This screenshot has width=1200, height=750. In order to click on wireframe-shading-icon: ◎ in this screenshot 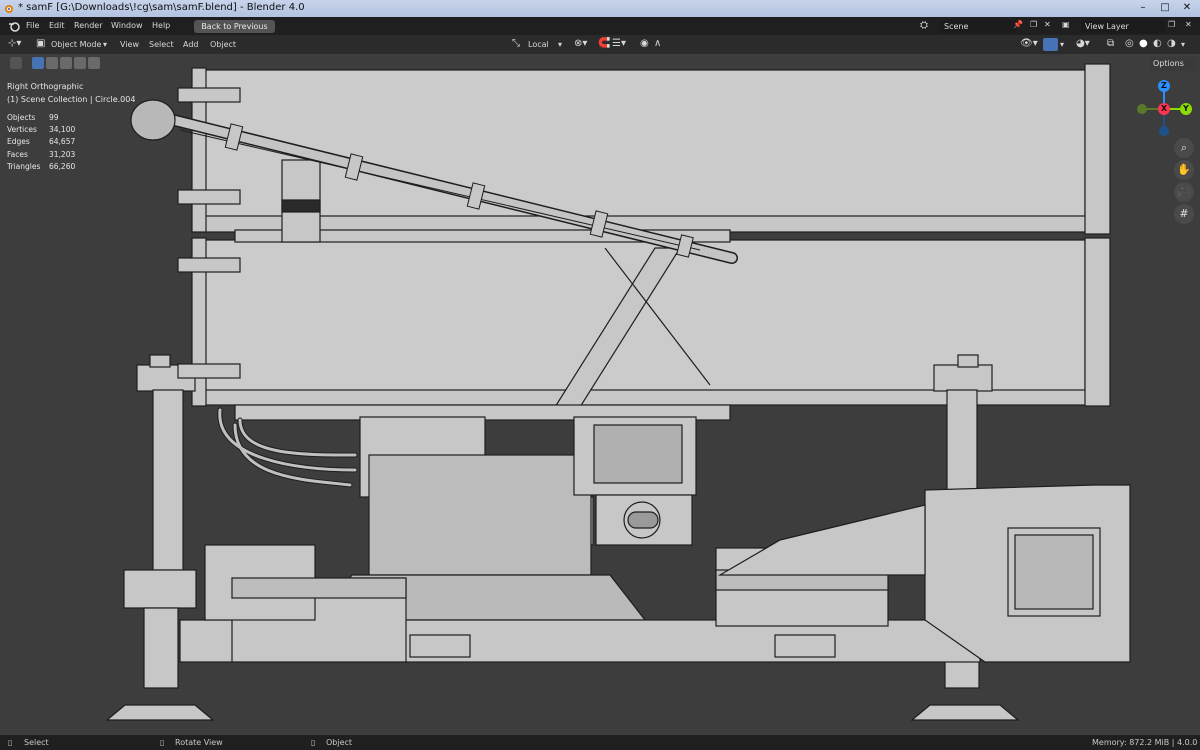, I will do `click(1129, 43)`.